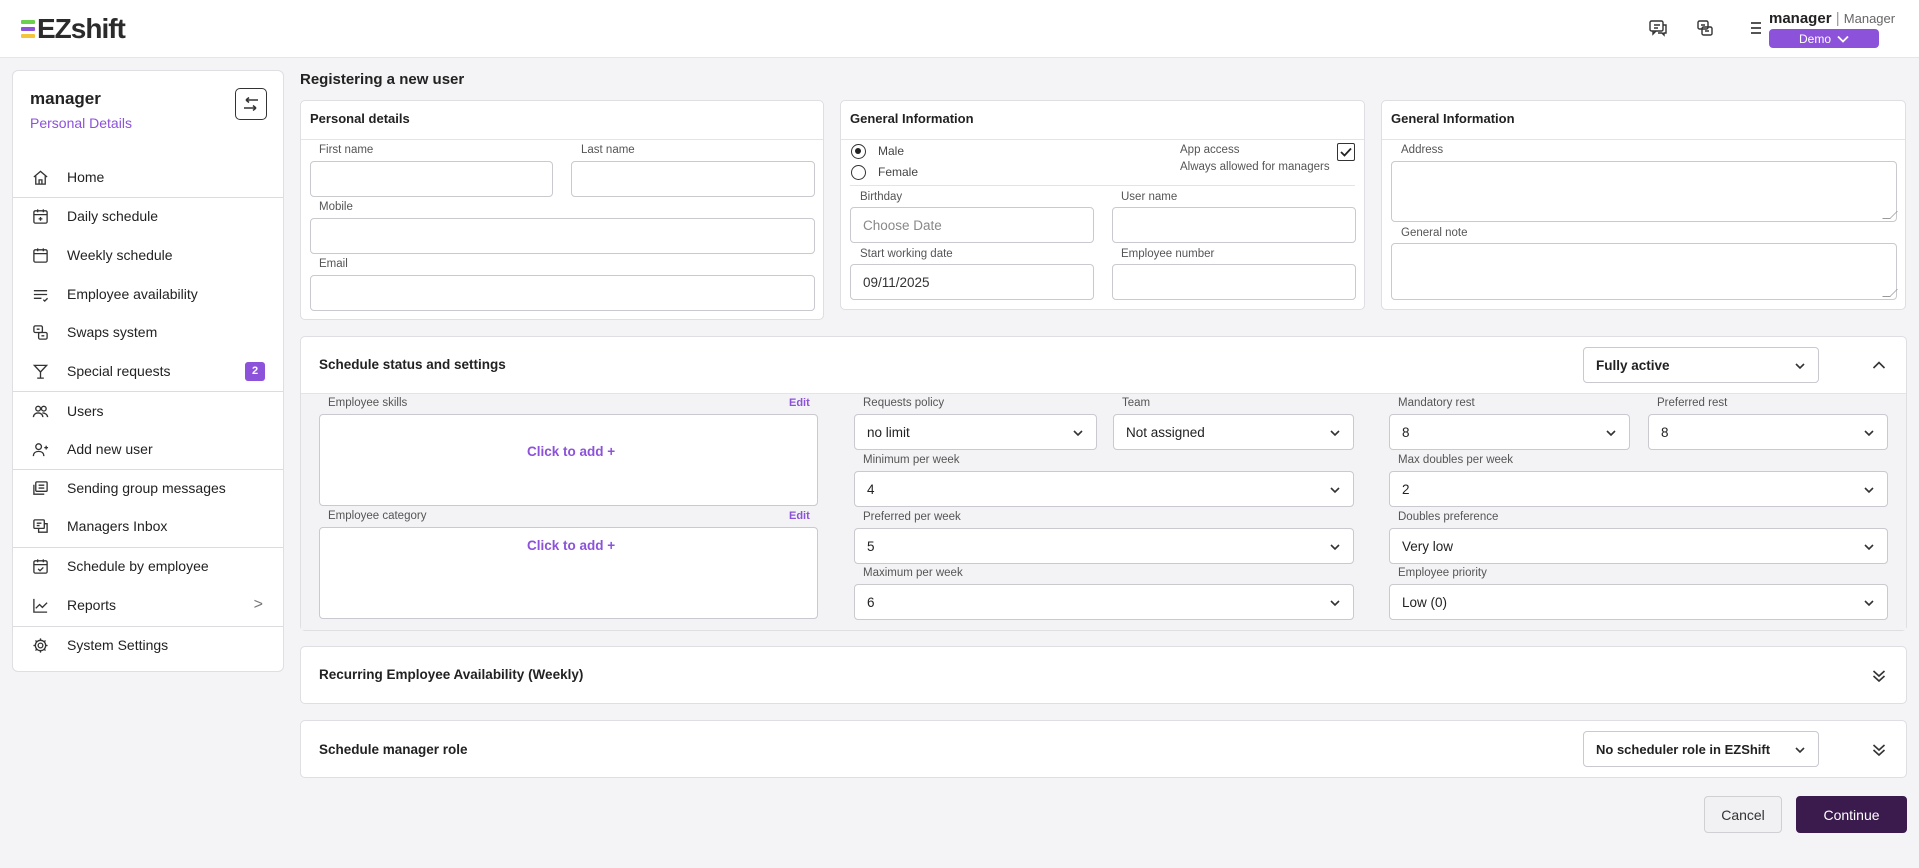 The height and width of the screenshot is (868, 1919). Describe the element at coordinates (562, 236) in the screenshot. I see `mobile-input` at that location.